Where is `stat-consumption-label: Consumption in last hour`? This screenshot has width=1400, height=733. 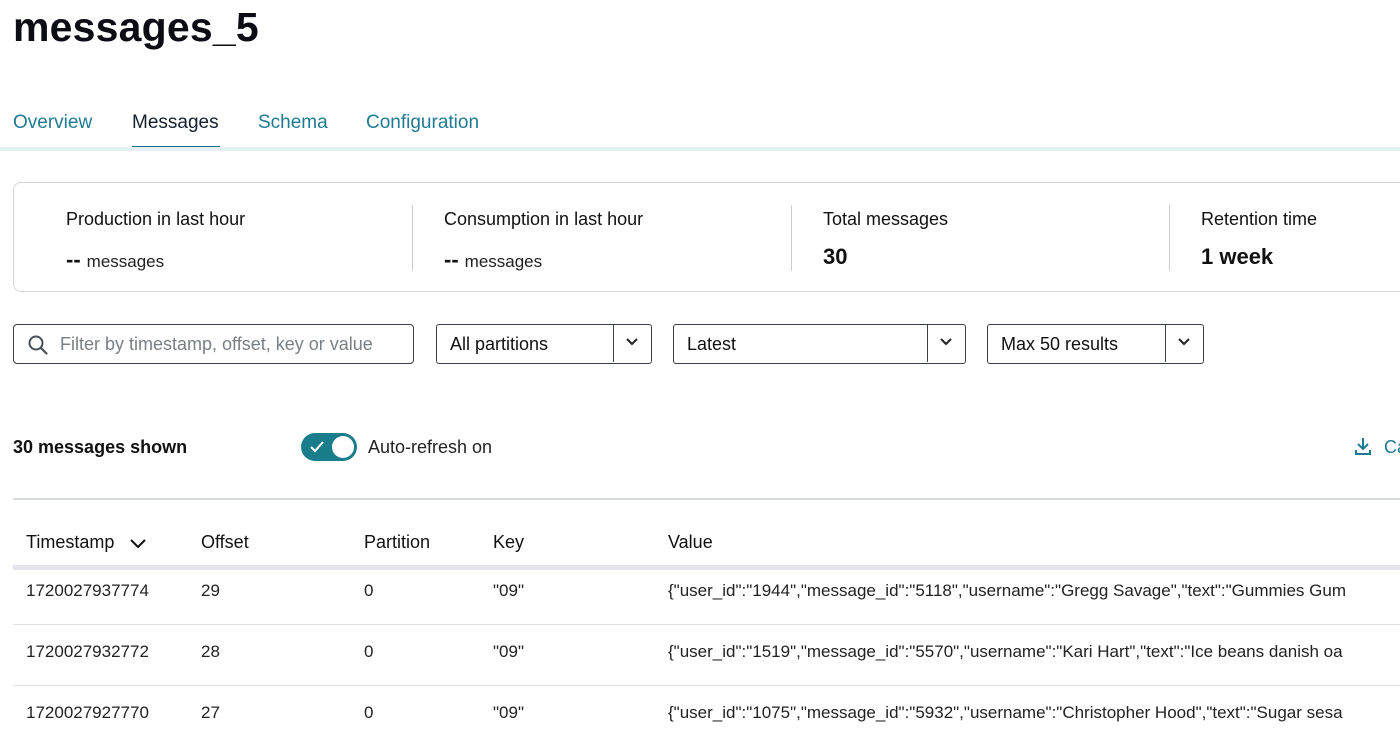
stat-consumption-label: Consumption in last hour is located at coordinates (544, 219).